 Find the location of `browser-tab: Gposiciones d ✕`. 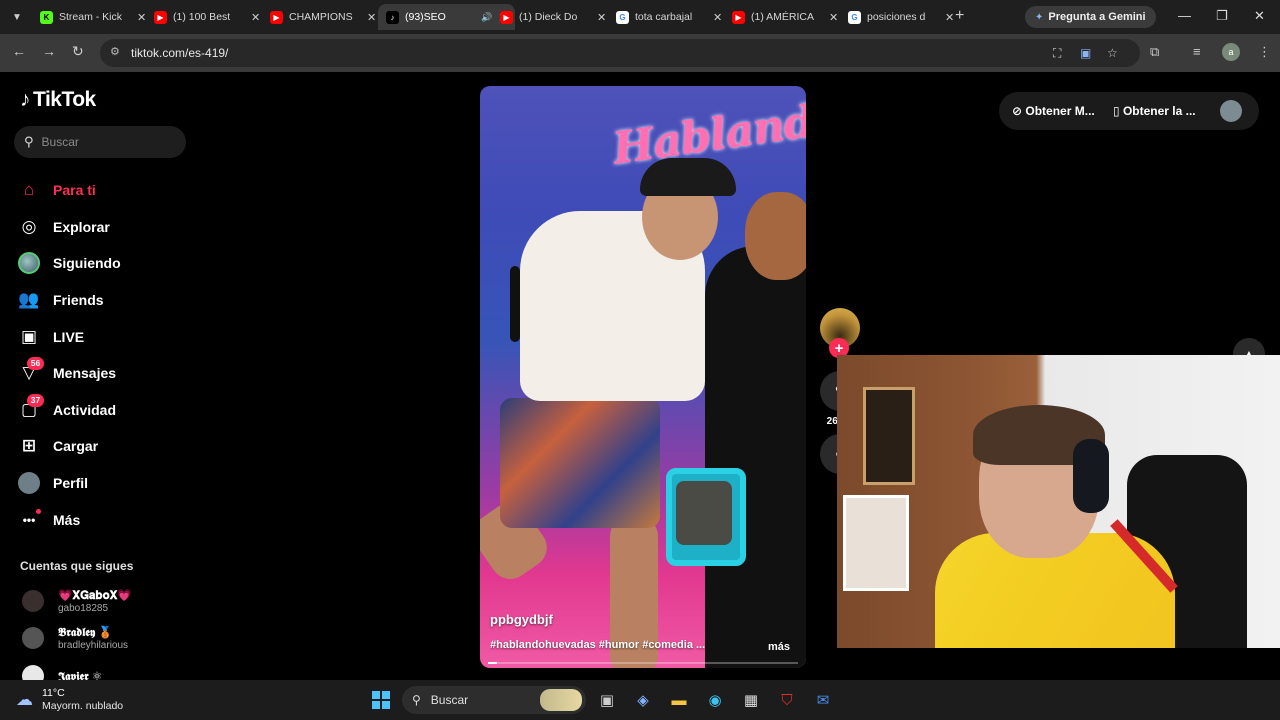

browser-tab: Gposiciones d ✕ is located at coordinates (901, 17).